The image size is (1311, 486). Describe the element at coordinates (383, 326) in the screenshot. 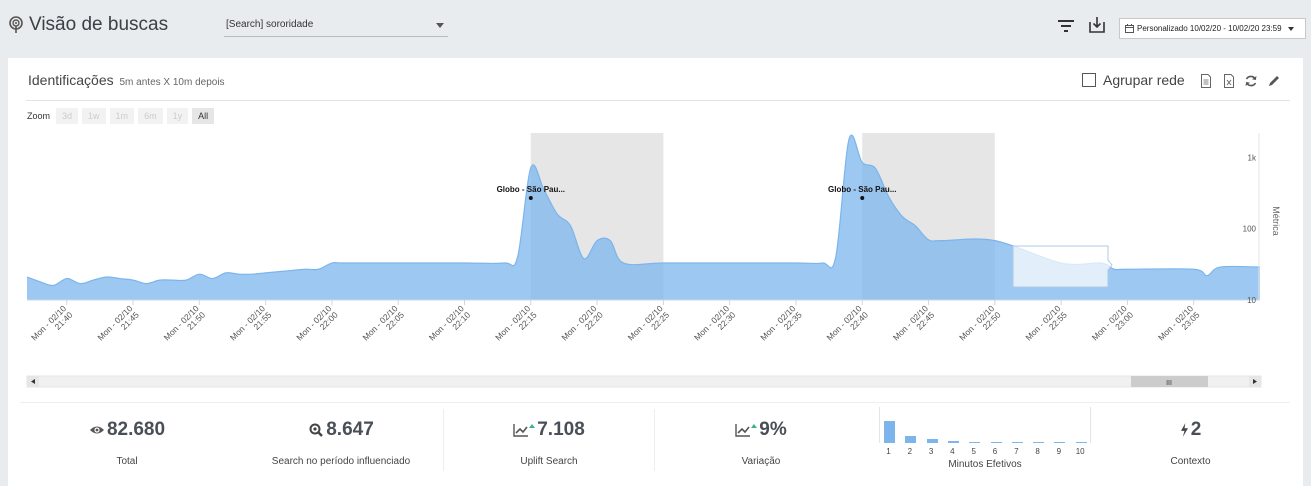

I see `x-tick-label: Mon - 02/1022:05` at that location.